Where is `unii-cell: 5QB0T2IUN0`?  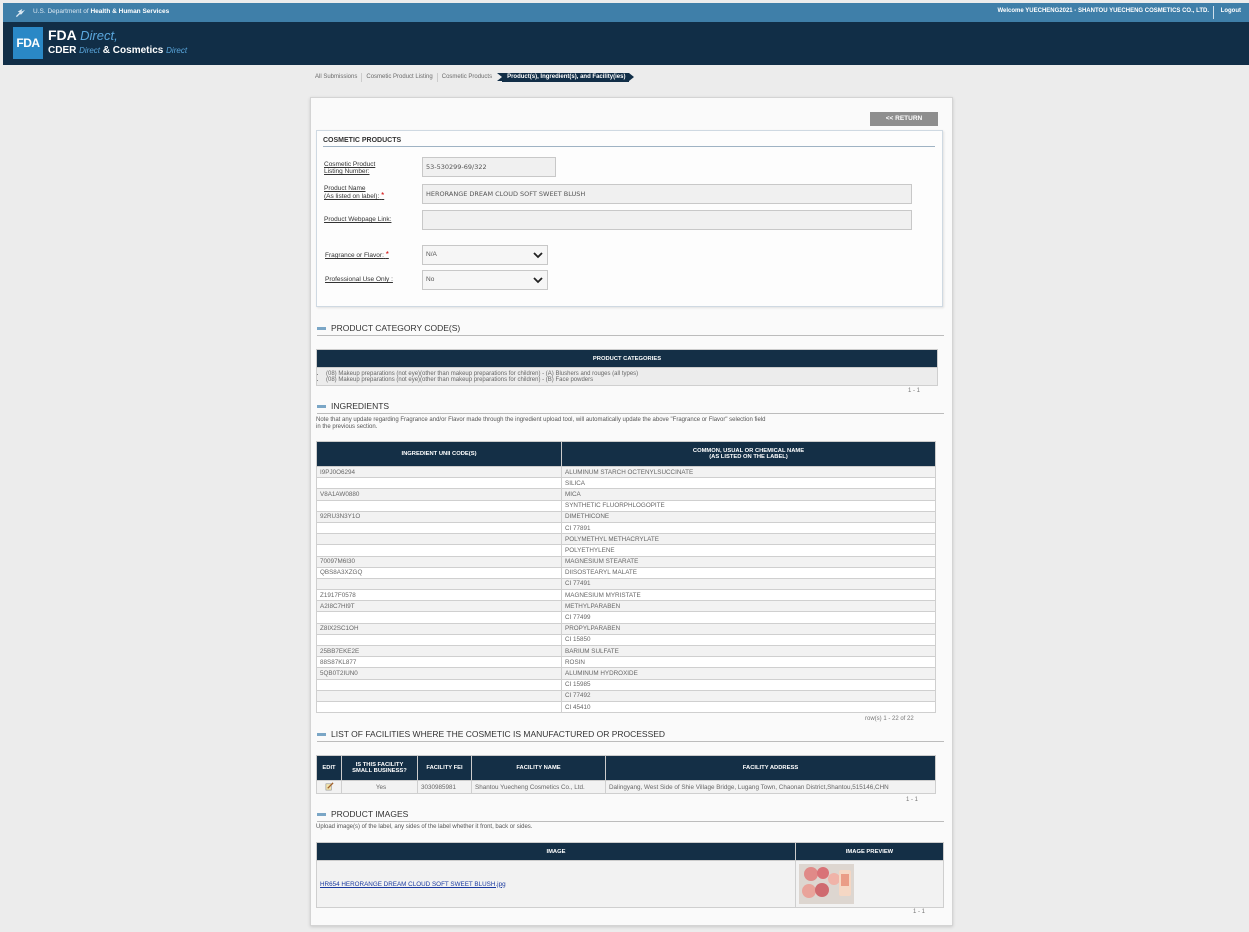
unii-cell: 5QB0T2IUN0 is located at coordinates (439, 673).